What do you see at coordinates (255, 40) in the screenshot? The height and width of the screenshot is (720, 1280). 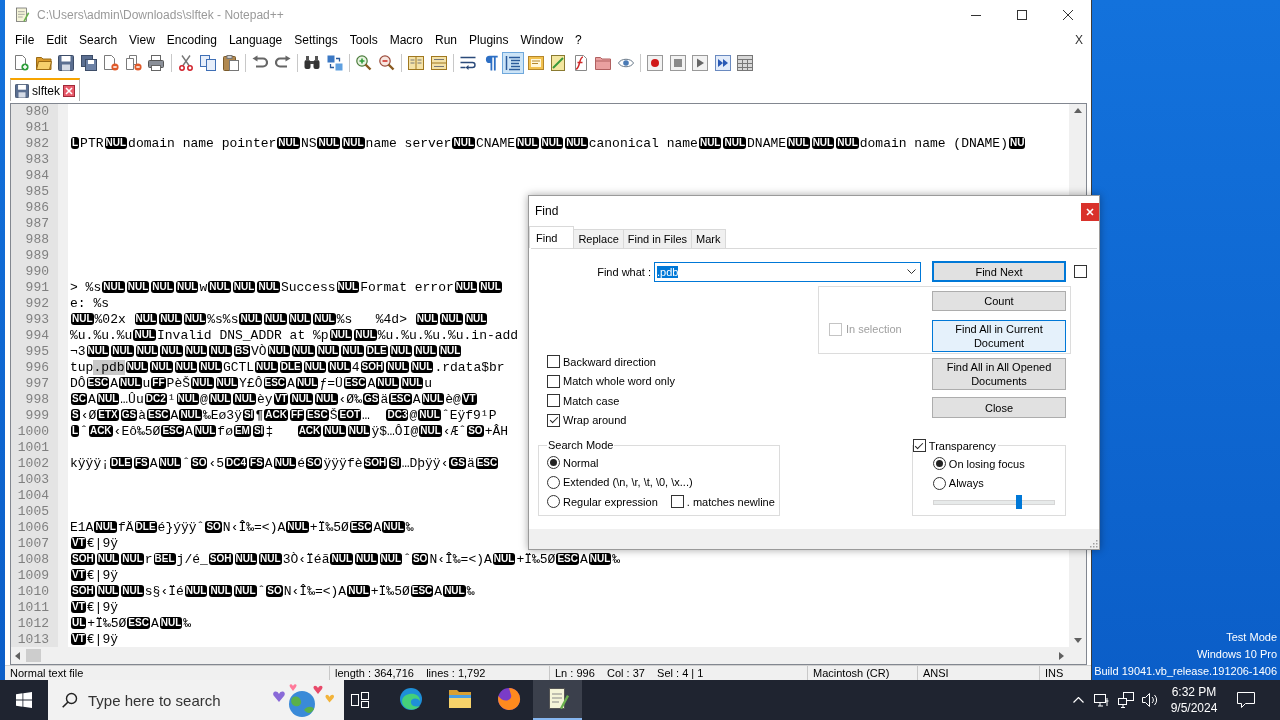 I see `menu-item: Language` at bounding box center [255, 40].